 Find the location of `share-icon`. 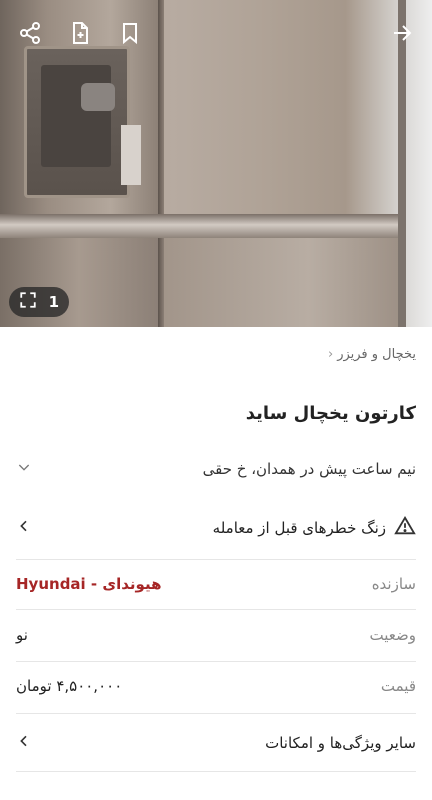

share-icon is located at coordinates (30, 33).